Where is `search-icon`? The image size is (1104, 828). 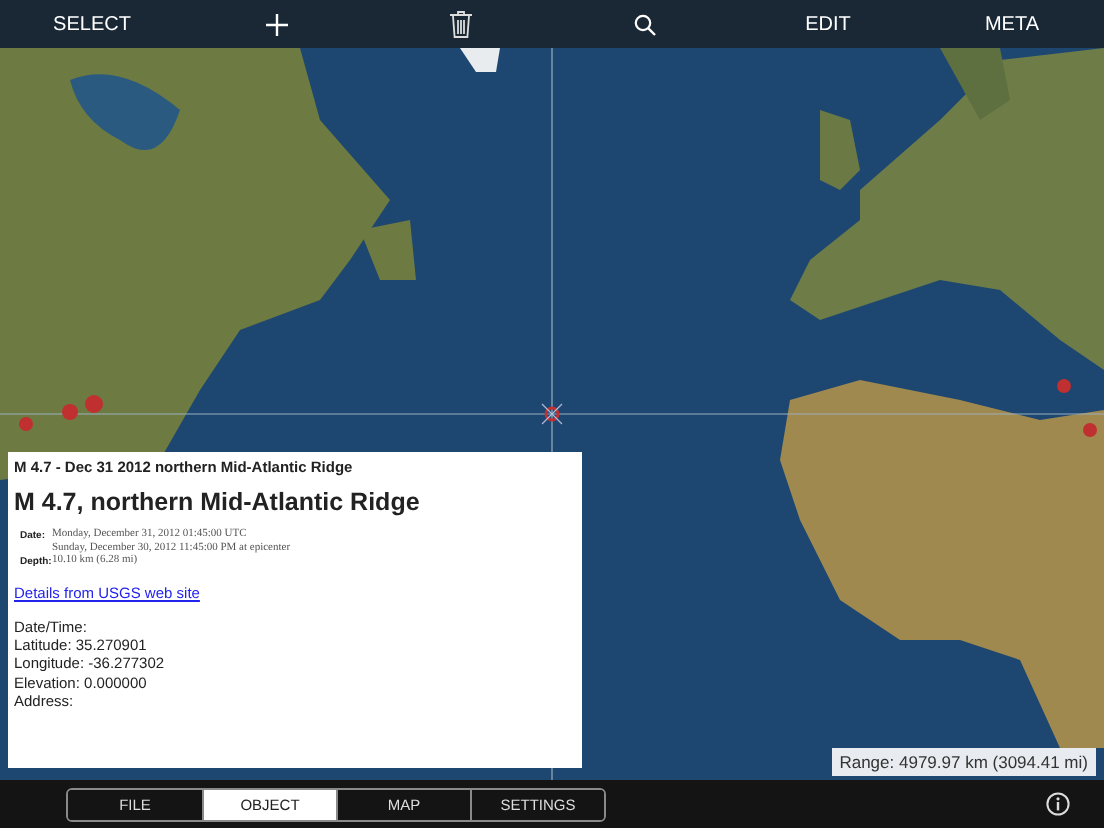
search-icon is located at coordinates (644, 24).